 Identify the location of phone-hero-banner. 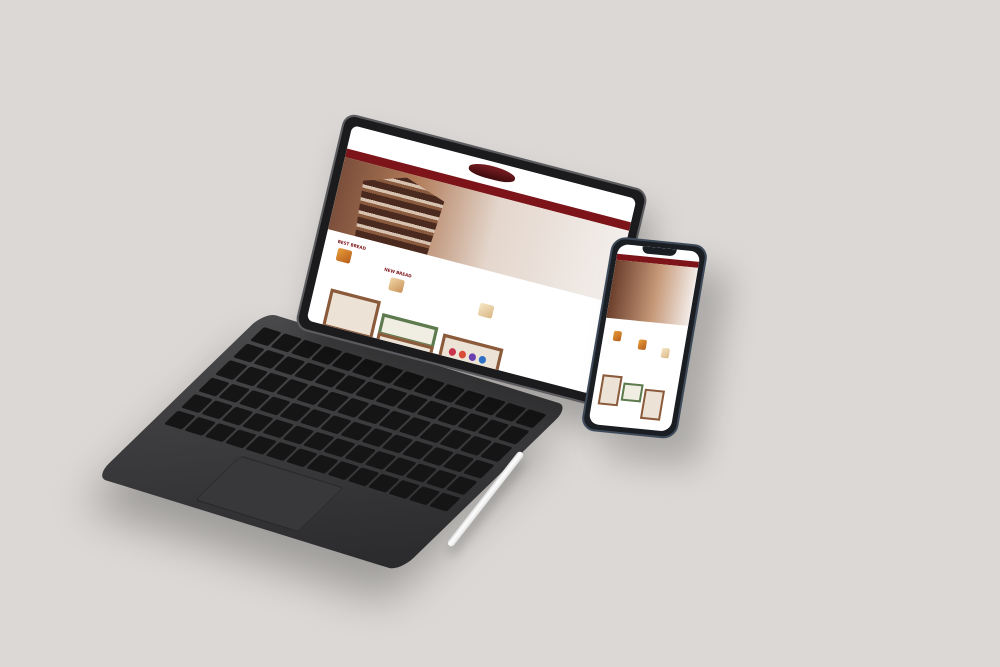
(652, 292).